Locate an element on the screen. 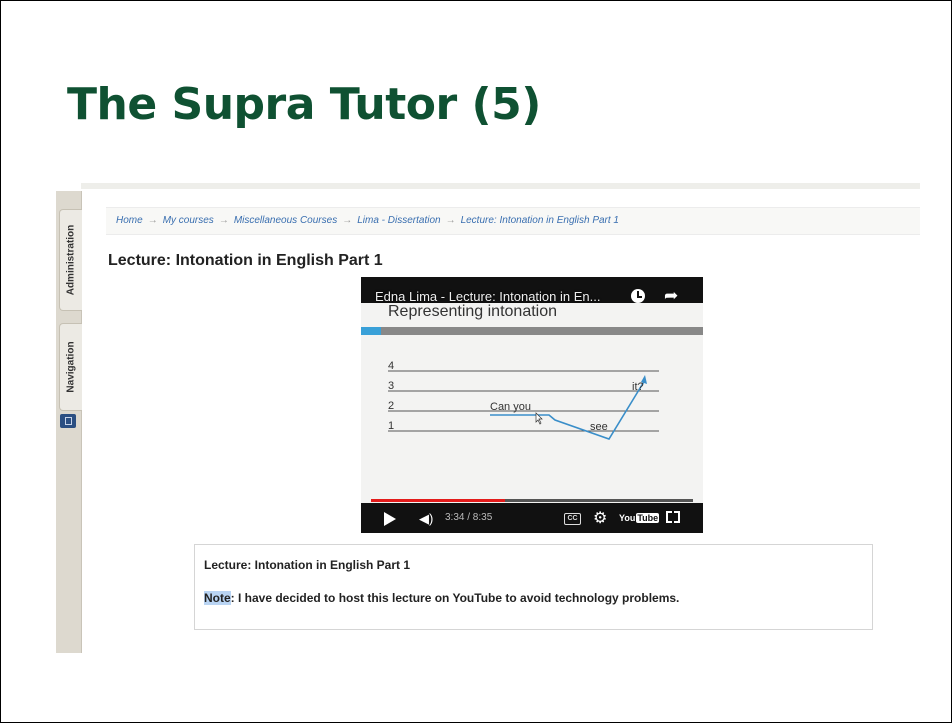 The width and height of the screenshot is (952, 723). dock-tab-navigation-label: Navigation is located at coordinates (71, 367).